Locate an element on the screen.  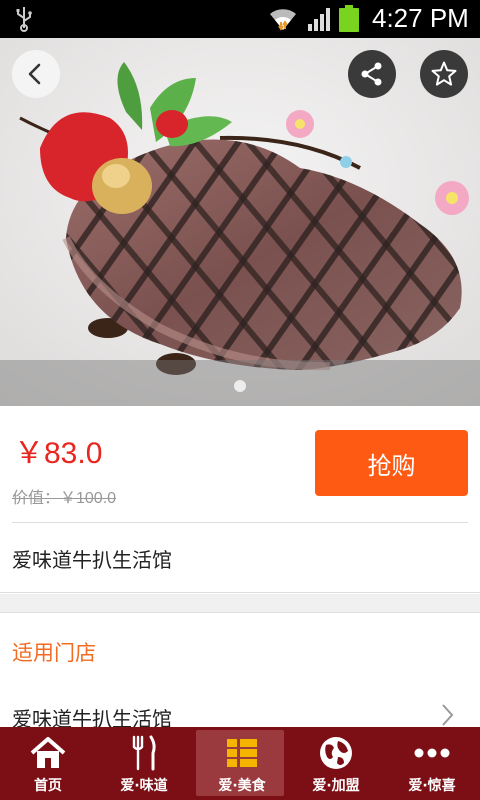
shop-name: 爱味道牛扒生活馆 is located at coordinates (92, 558).